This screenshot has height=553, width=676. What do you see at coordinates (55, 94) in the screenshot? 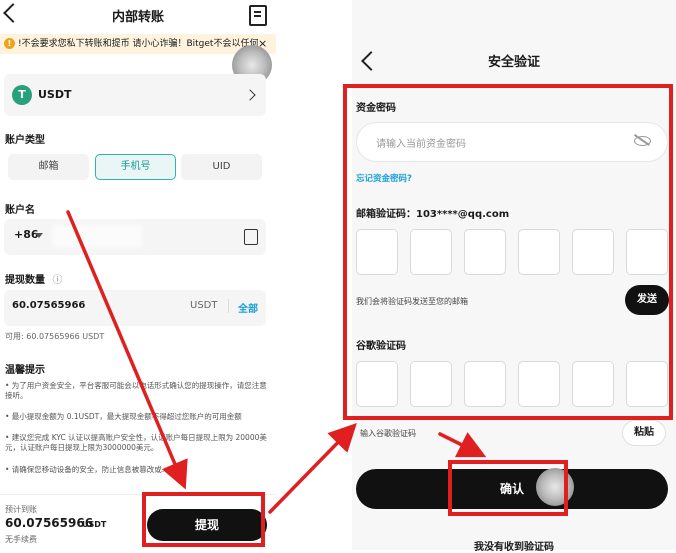
I see `coin-name: USDT` at bounding box center [55, 94].